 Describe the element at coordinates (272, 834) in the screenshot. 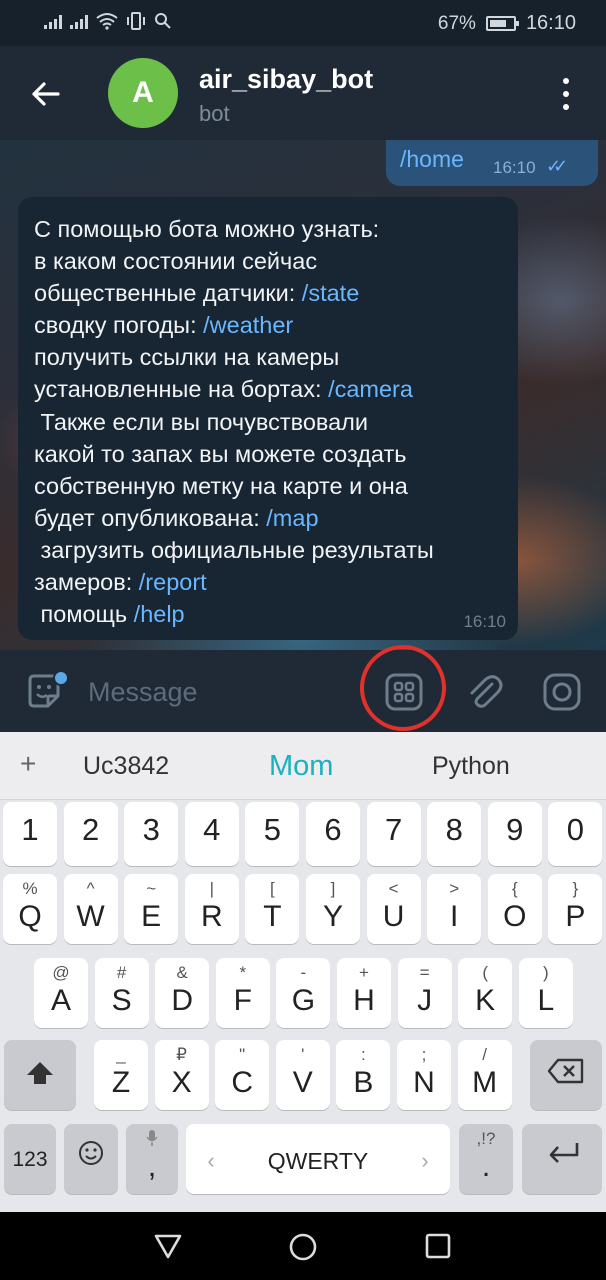

I see `key-5: 5` at that location.